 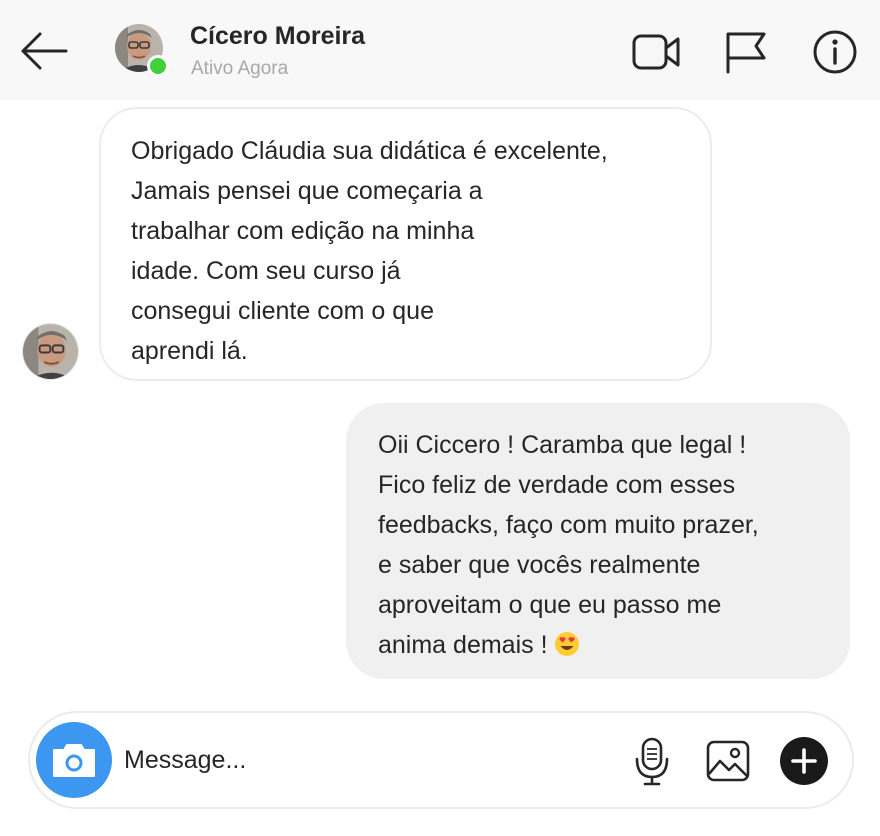 I want to click on chat-header: Cícero Moreira Ativo Agora, so click(x=440, y=50).